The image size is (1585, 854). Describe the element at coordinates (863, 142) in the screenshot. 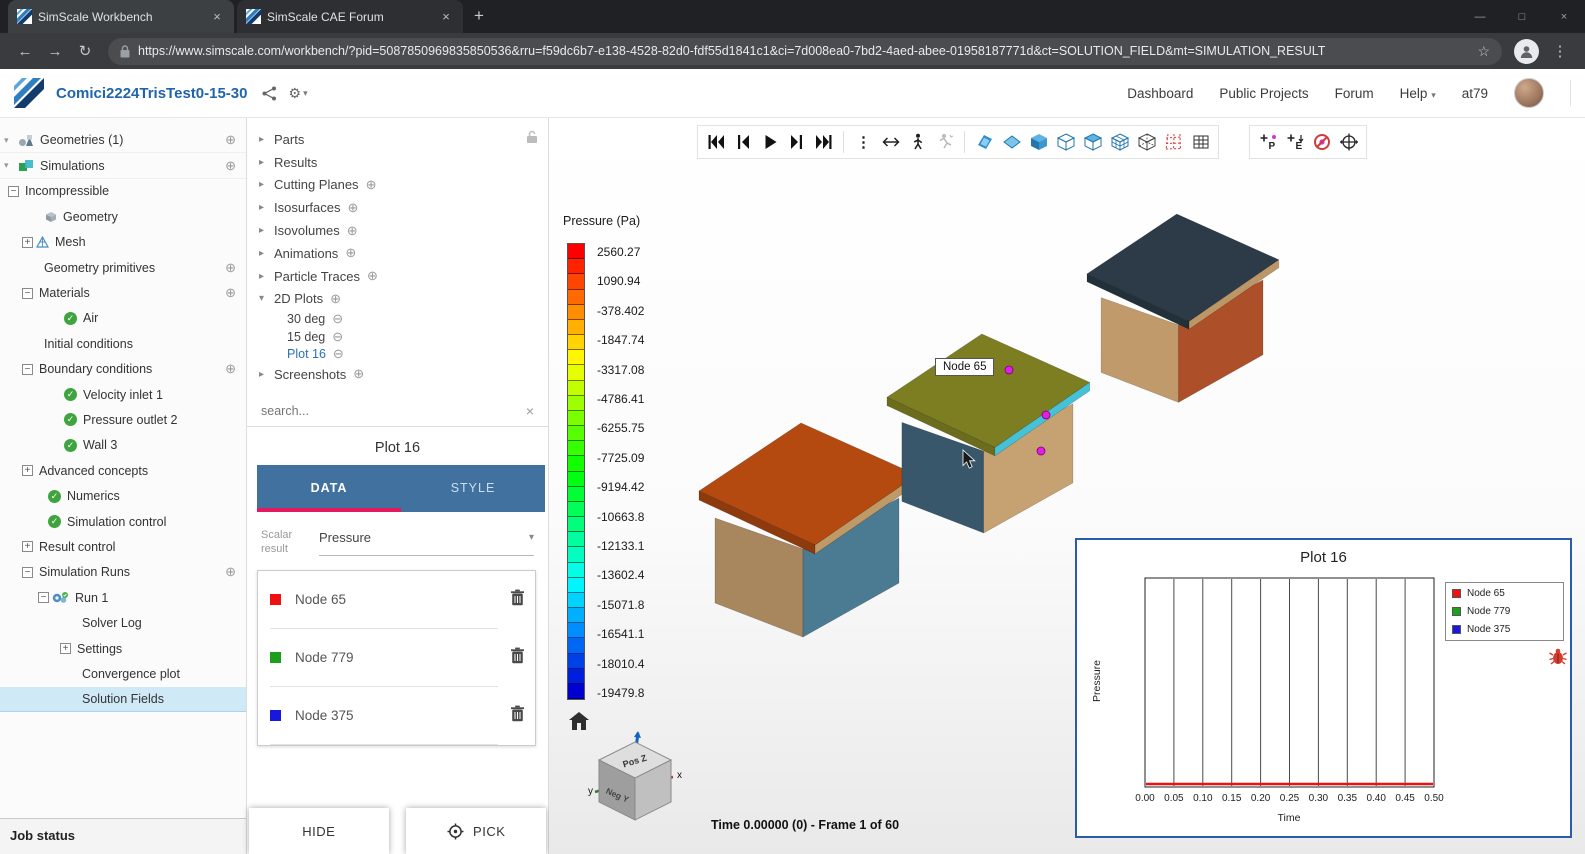

I see `more-options-icon: ⋮` at that location.